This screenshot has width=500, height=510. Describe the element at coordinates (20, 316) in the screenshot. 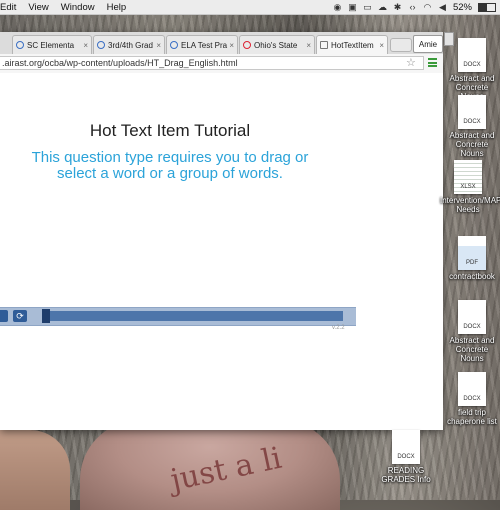

I see `replay-icon: ⟳` at that location.